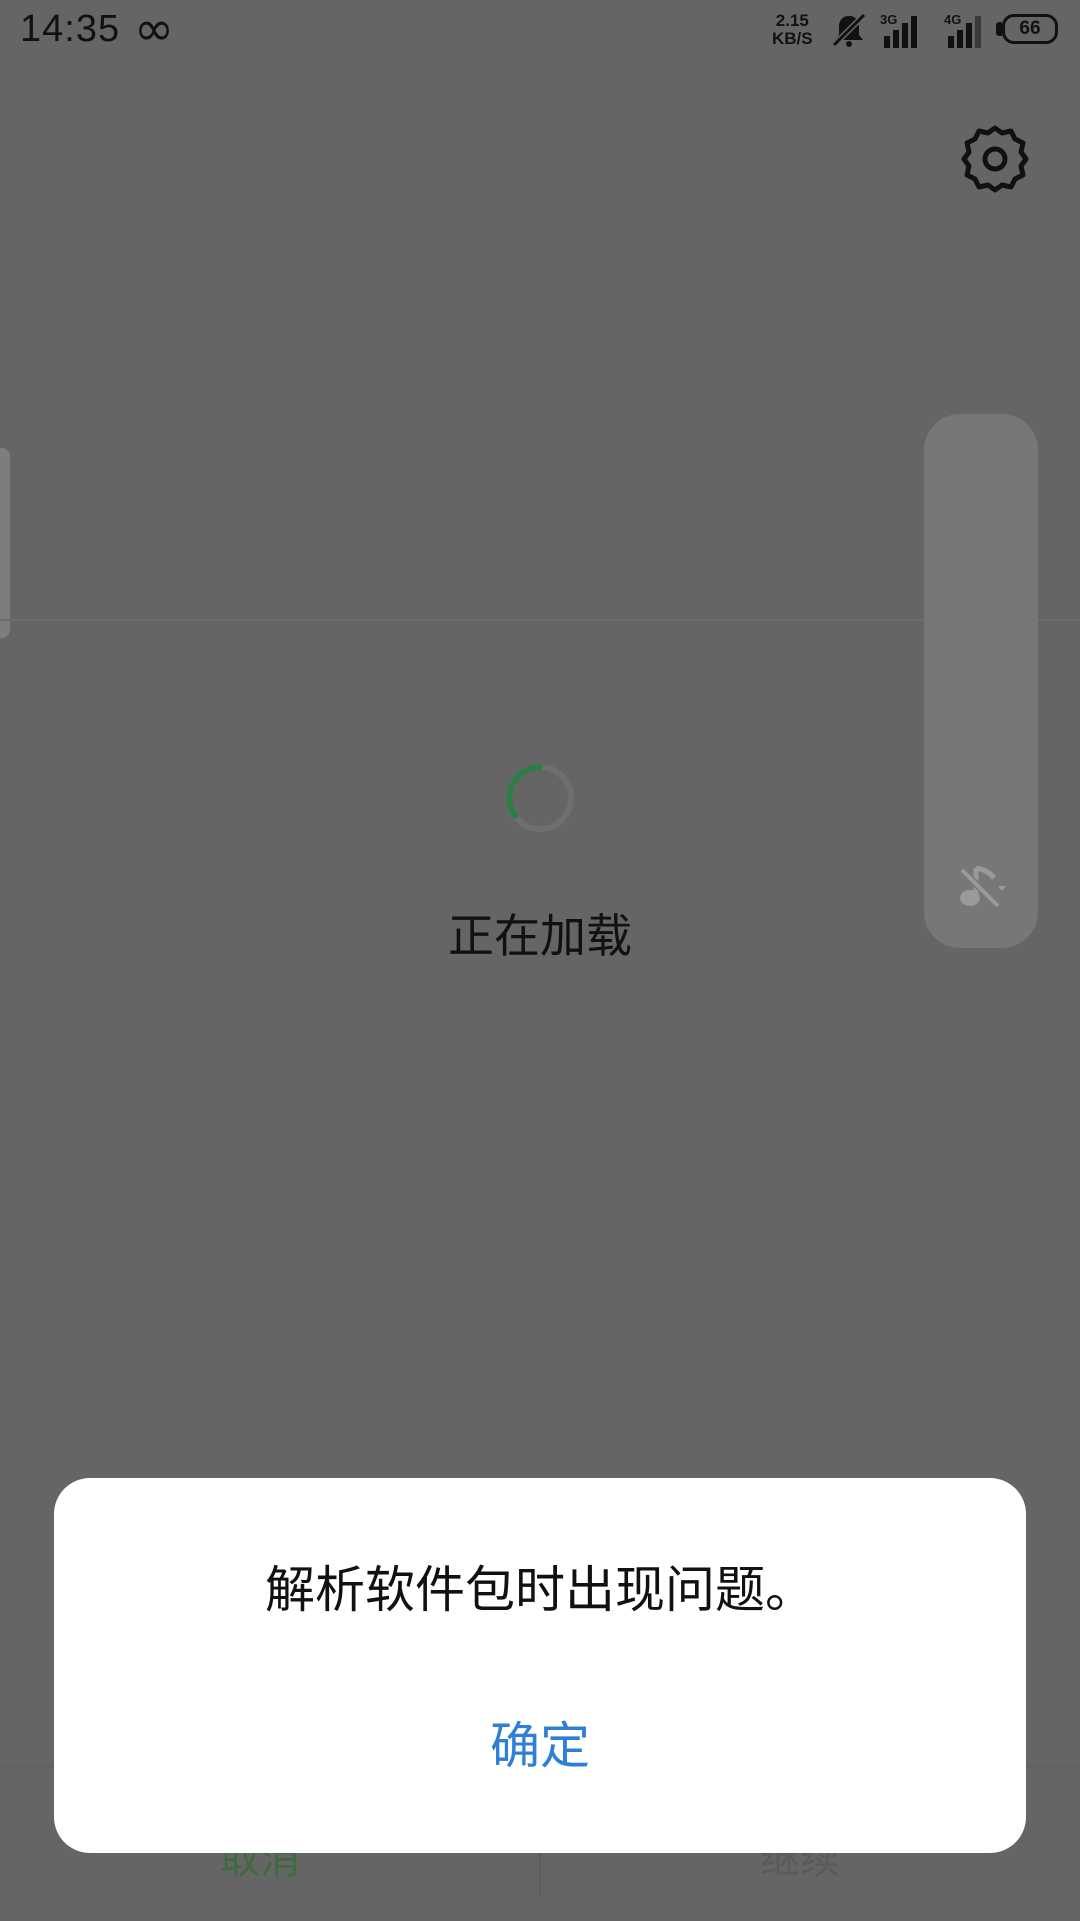 The height and width of the screenshot is (1921, 1080). Describe the element at coordinates (981, 681) in the screenshot. I see `floating-side-panel` at that location.